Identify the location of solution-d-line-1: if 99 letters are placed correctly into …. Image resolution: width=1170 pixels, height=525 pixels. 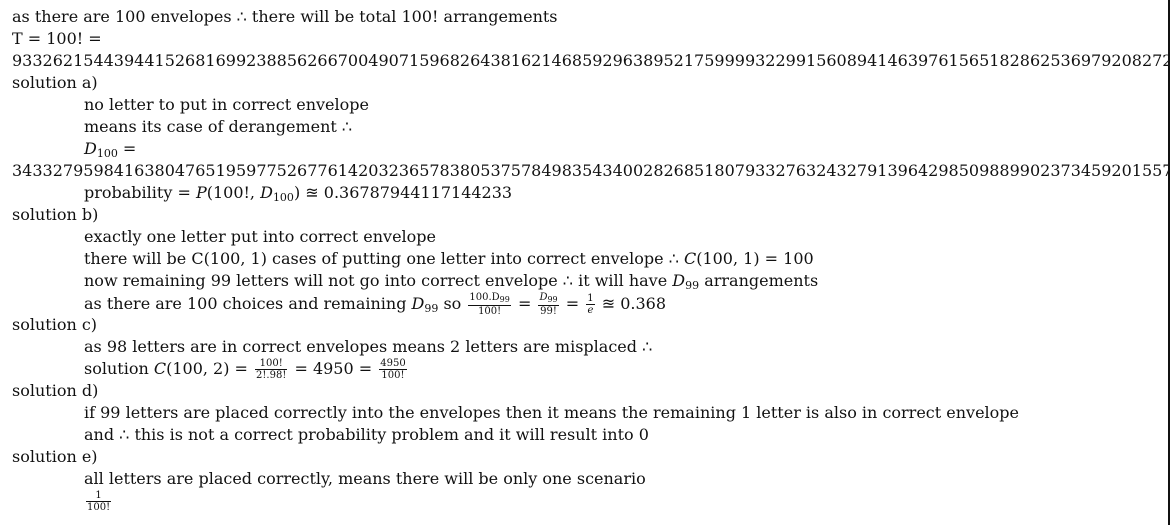
(552, 412).